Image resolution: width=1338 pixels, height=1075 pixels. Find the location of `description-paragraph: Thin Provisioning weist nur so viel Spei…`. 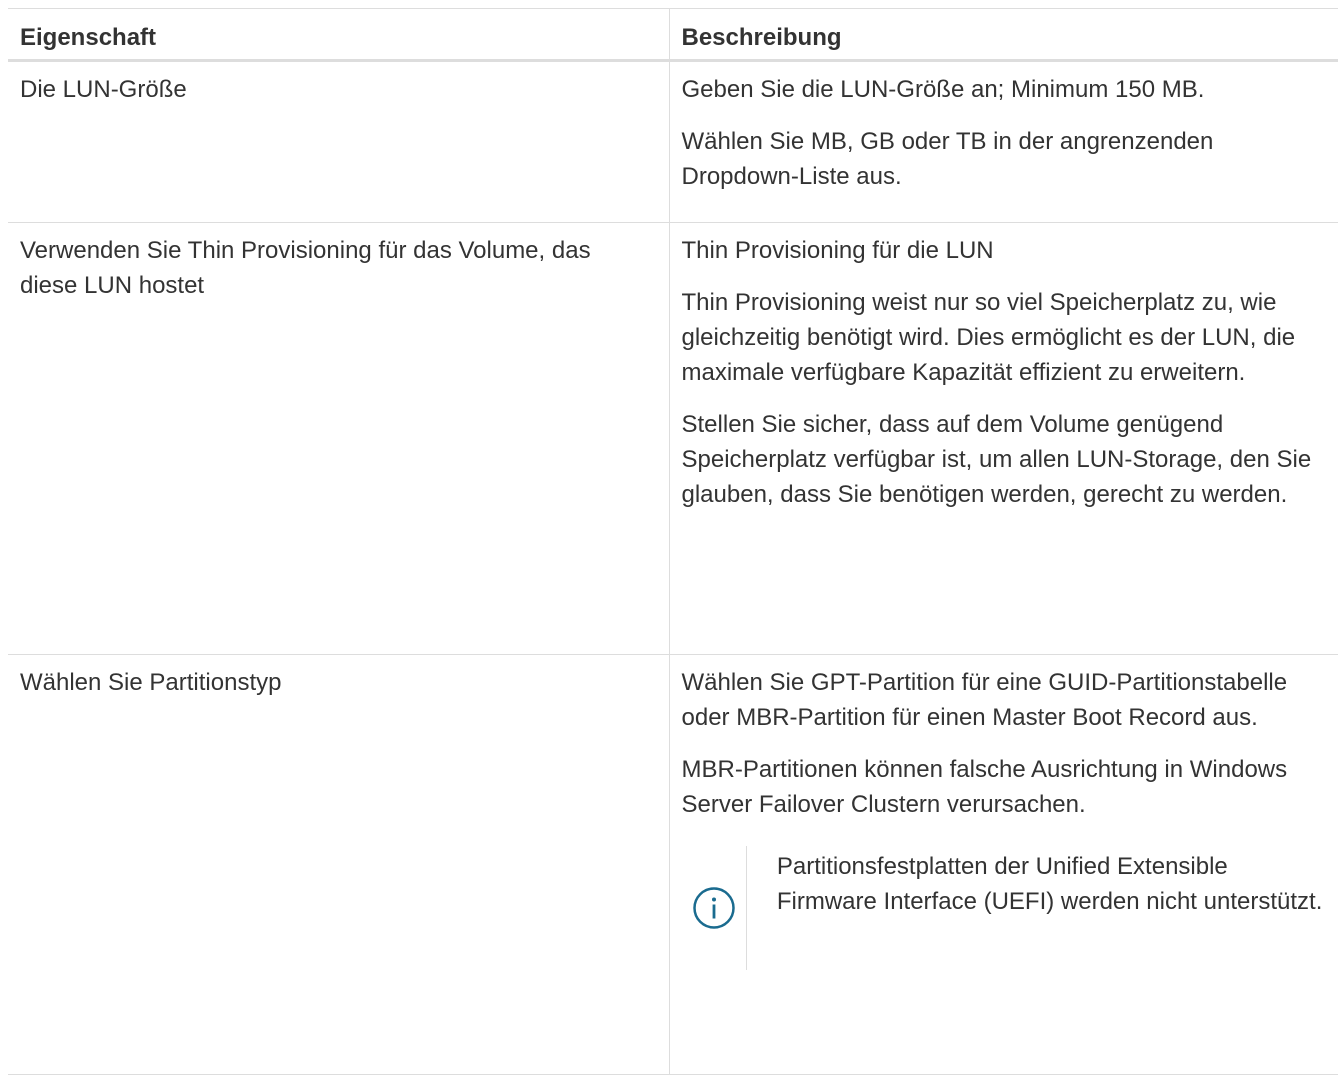

description-paragraph: Thin Provisioning weist nur so viel Spei… is located at coordinates (988, 337).